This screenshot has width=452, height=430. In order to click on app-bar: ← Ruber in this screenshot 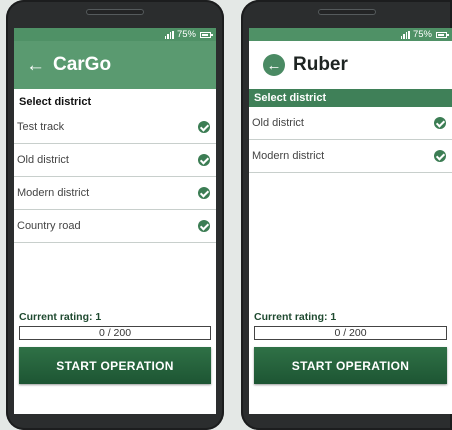, I will do `click(350, 65)`.